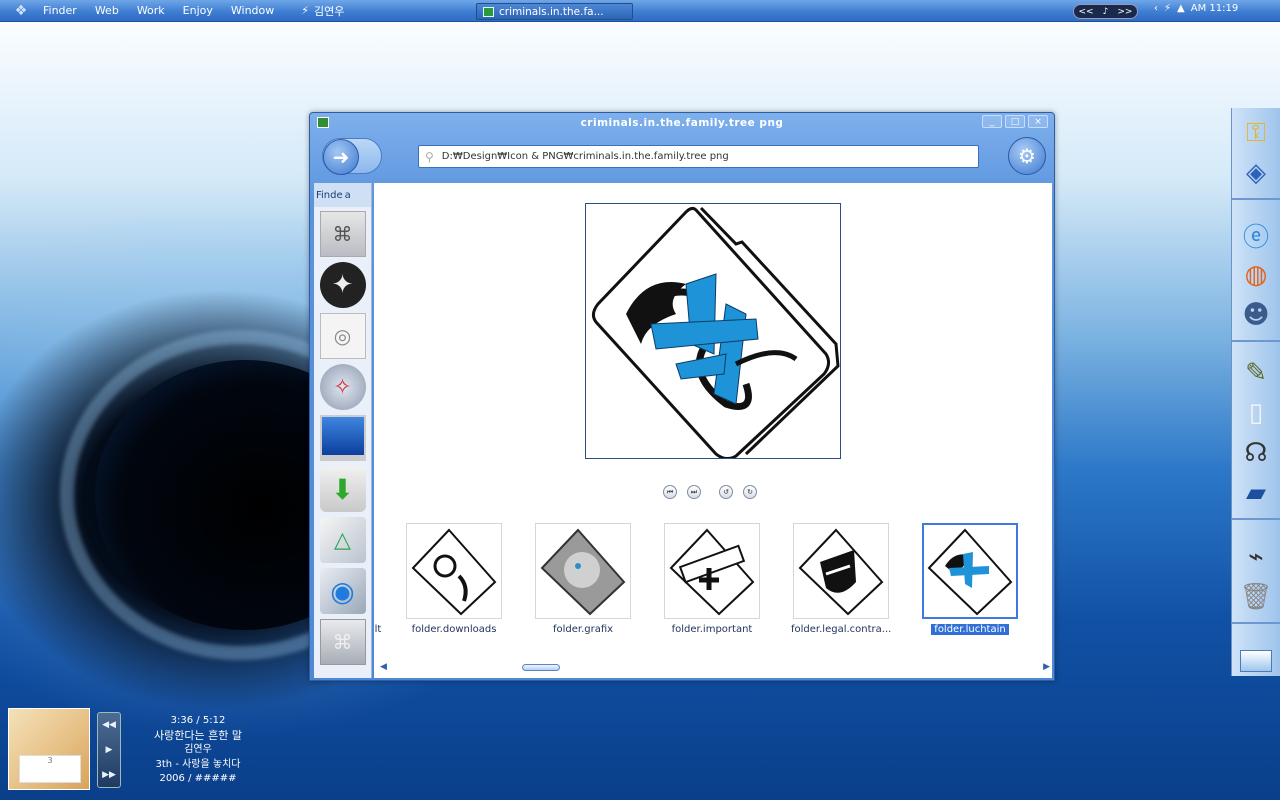 This screenshot has width=1280, height=800. I want to click on trash-icon: 🗑, so click(1256, 597).